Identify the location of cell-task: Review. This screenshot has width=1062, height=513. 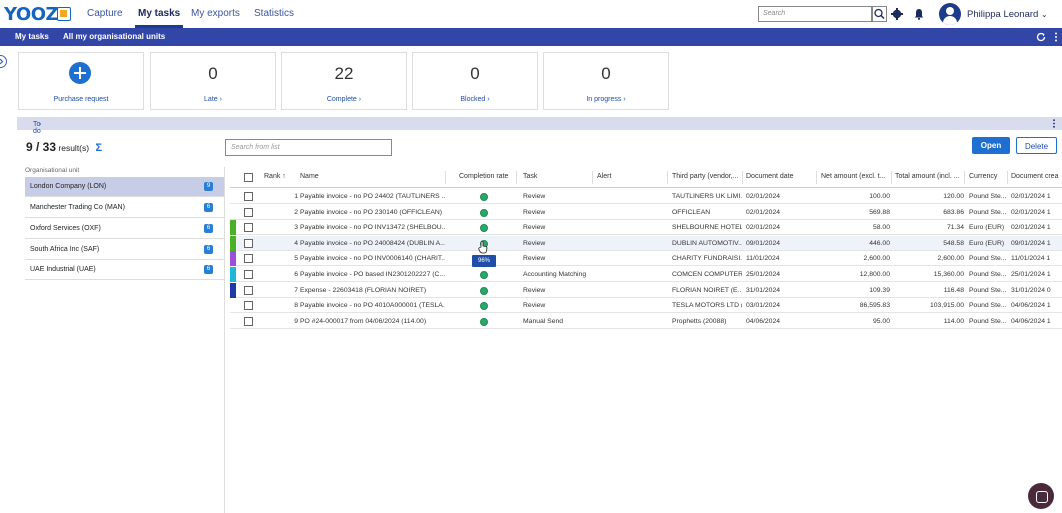
(534, 306).